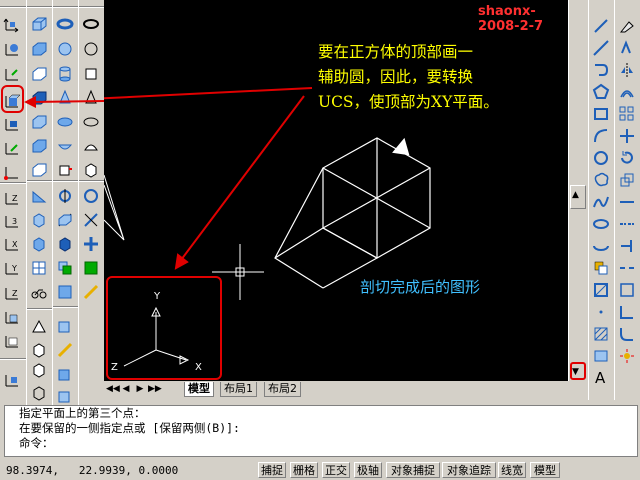 Image resolution: width=640 pixels, height=480 pixels. I want to click on arc-icon, so click(600, 135).